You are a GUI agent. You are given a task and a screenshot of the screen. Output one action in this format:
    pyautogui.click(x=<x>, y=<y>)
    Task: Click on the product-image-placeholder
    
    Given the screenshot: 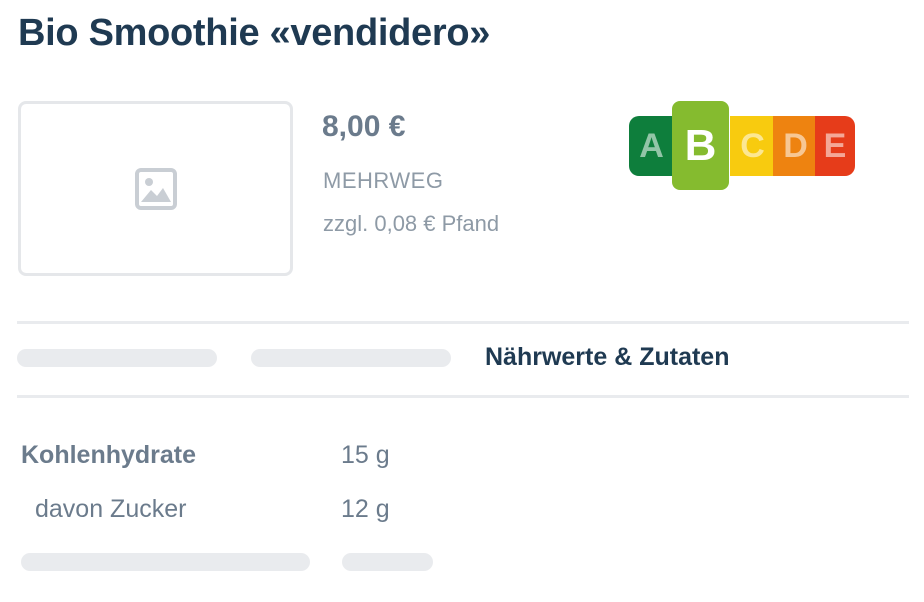 What is the action you would take?
    pyautogui.click(x=155, y=188)
    